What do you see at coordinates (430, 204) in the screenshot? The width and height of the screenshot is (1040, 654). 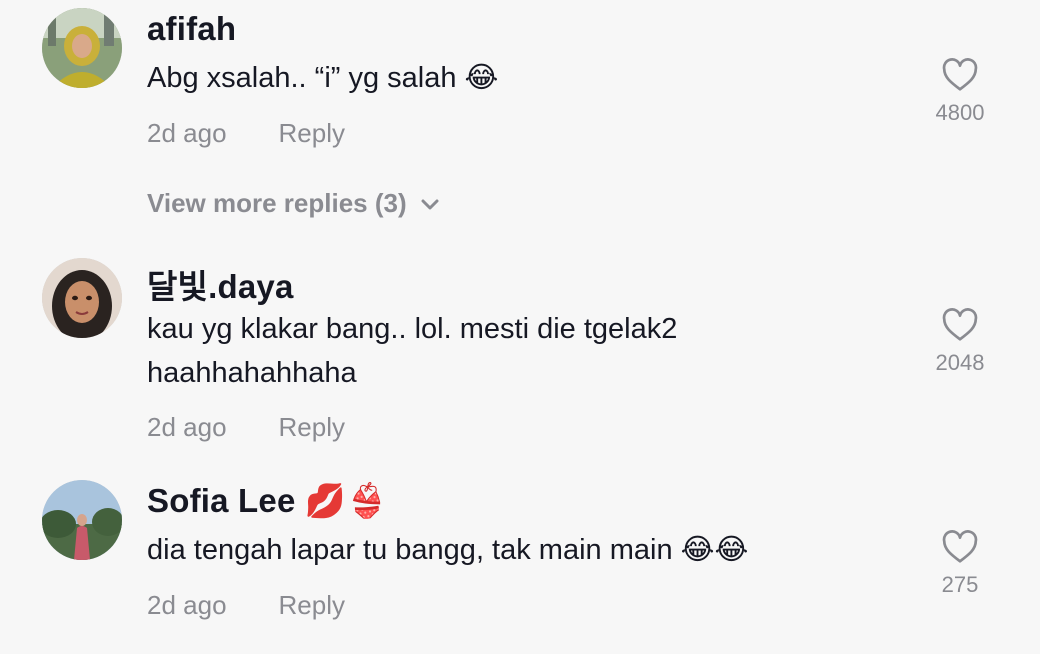 I see `chevron-down-icon` at bounding box center [430, 204].